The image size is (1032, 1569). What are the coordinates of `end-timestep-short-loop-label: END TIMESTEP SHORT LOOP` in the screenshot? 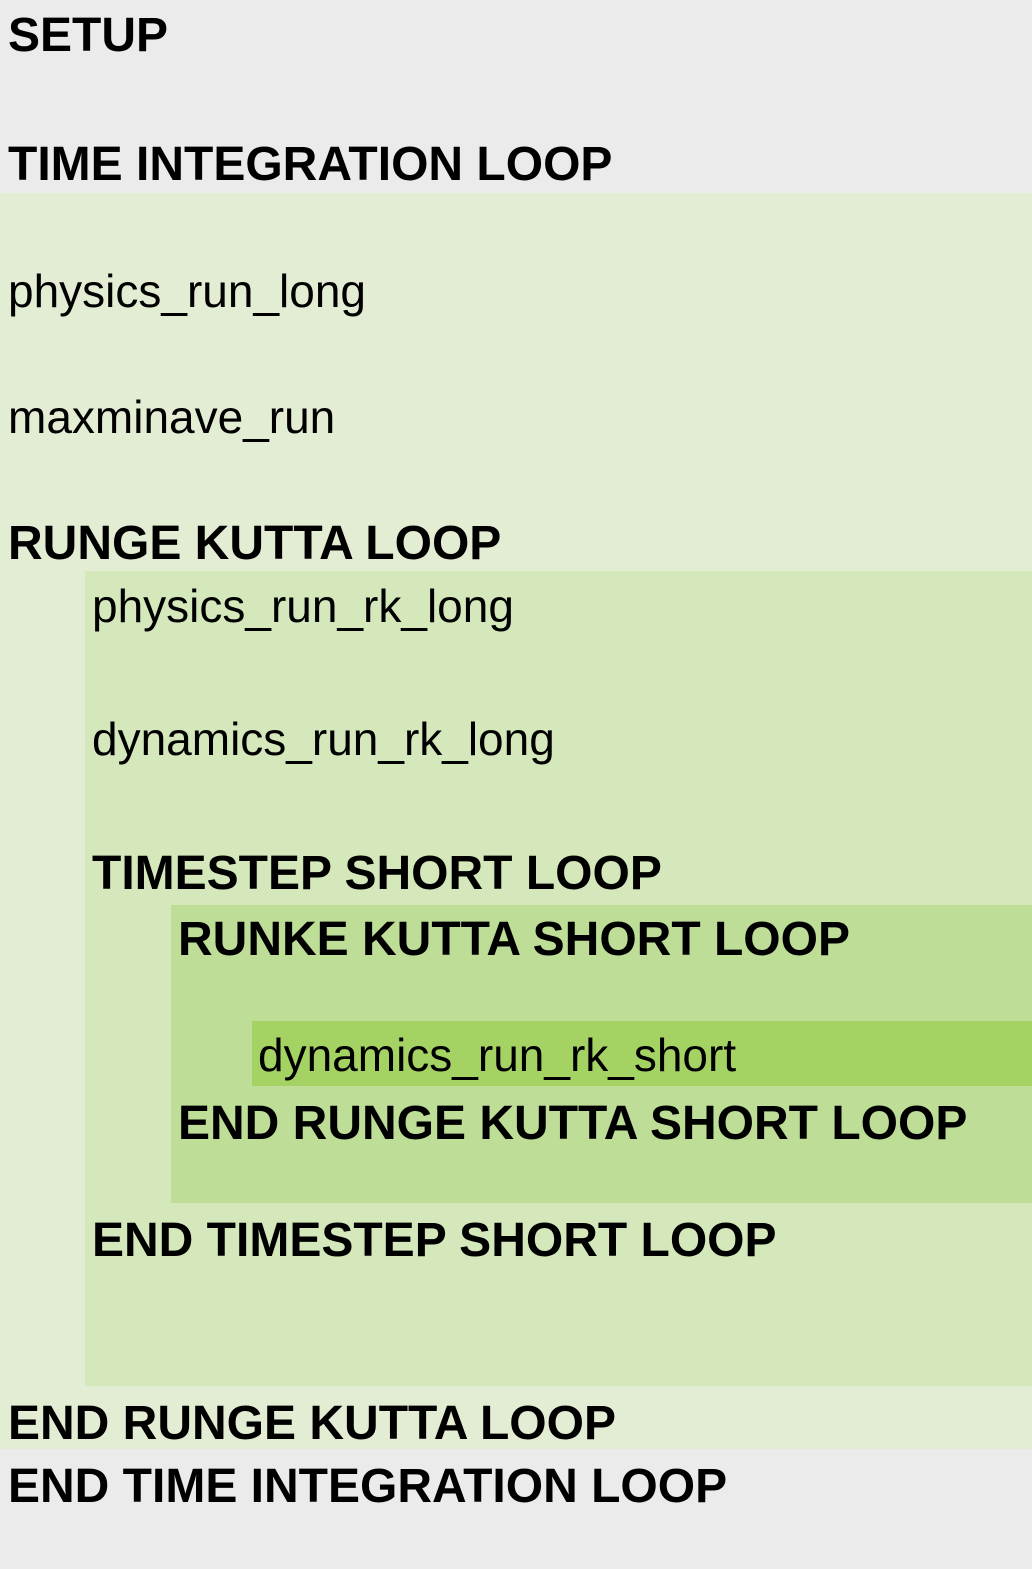 It's located at (434, 1240).